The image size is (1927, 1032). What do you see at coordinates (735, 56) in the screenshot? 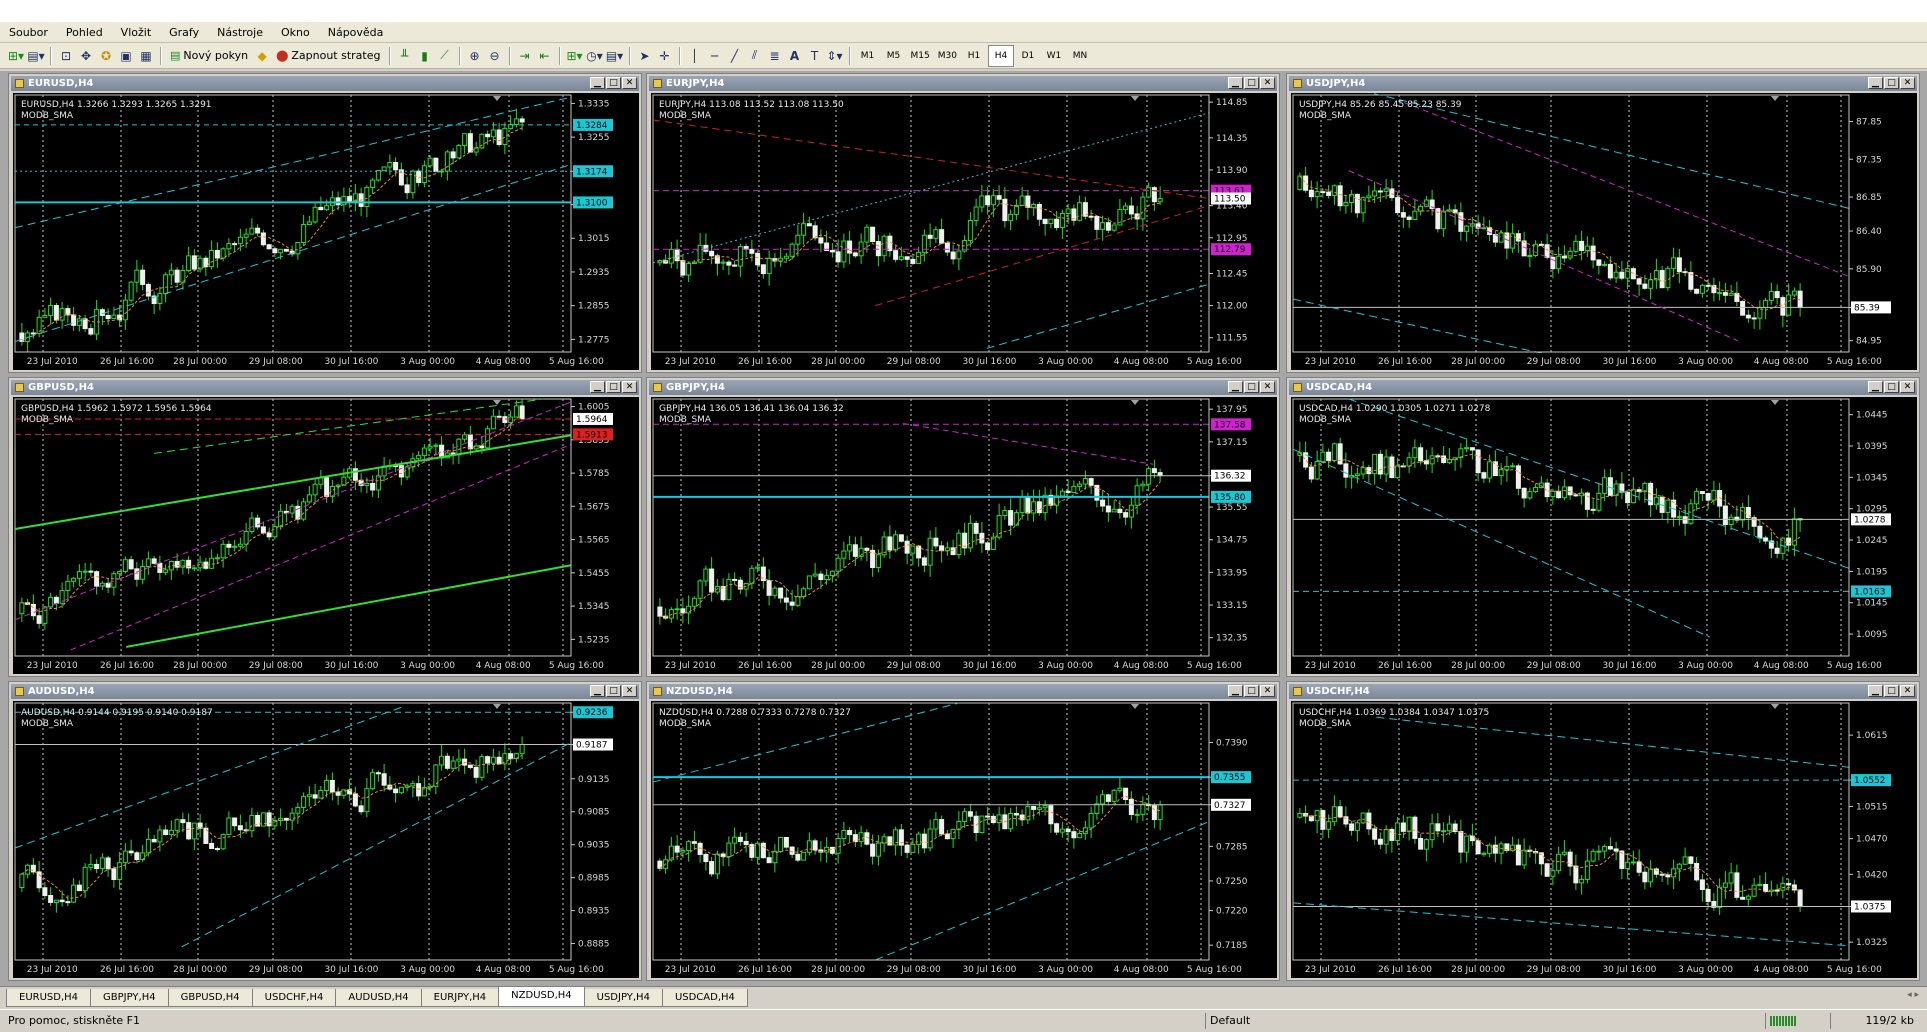
I see `trendline-icon: ╱` at bounding box center [735, 56].